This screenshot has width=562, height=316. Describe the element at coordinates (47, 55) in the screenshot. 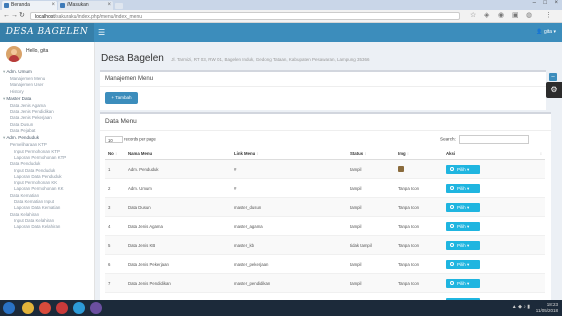

I see `user-panel: Hello, gita` at that location.